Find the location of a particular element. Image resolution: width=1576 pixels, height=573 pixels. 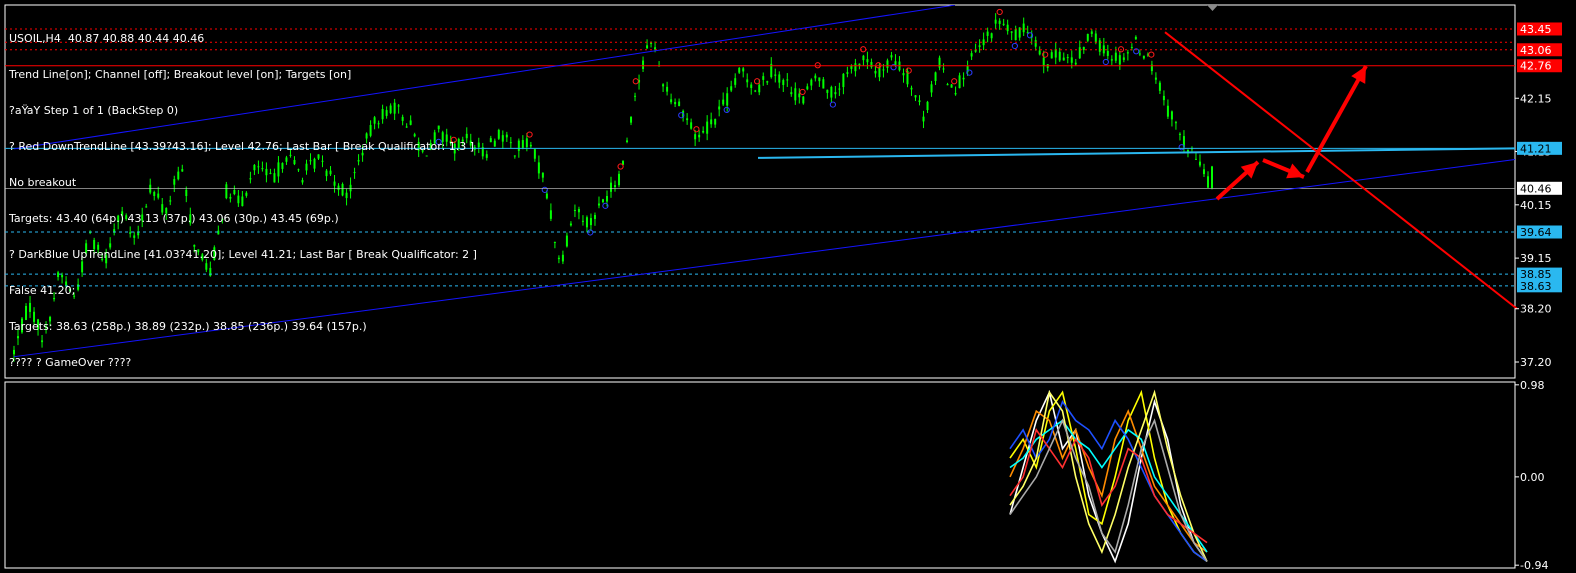

price-label-text: 42.76 is located at coordinates (1536, 66).